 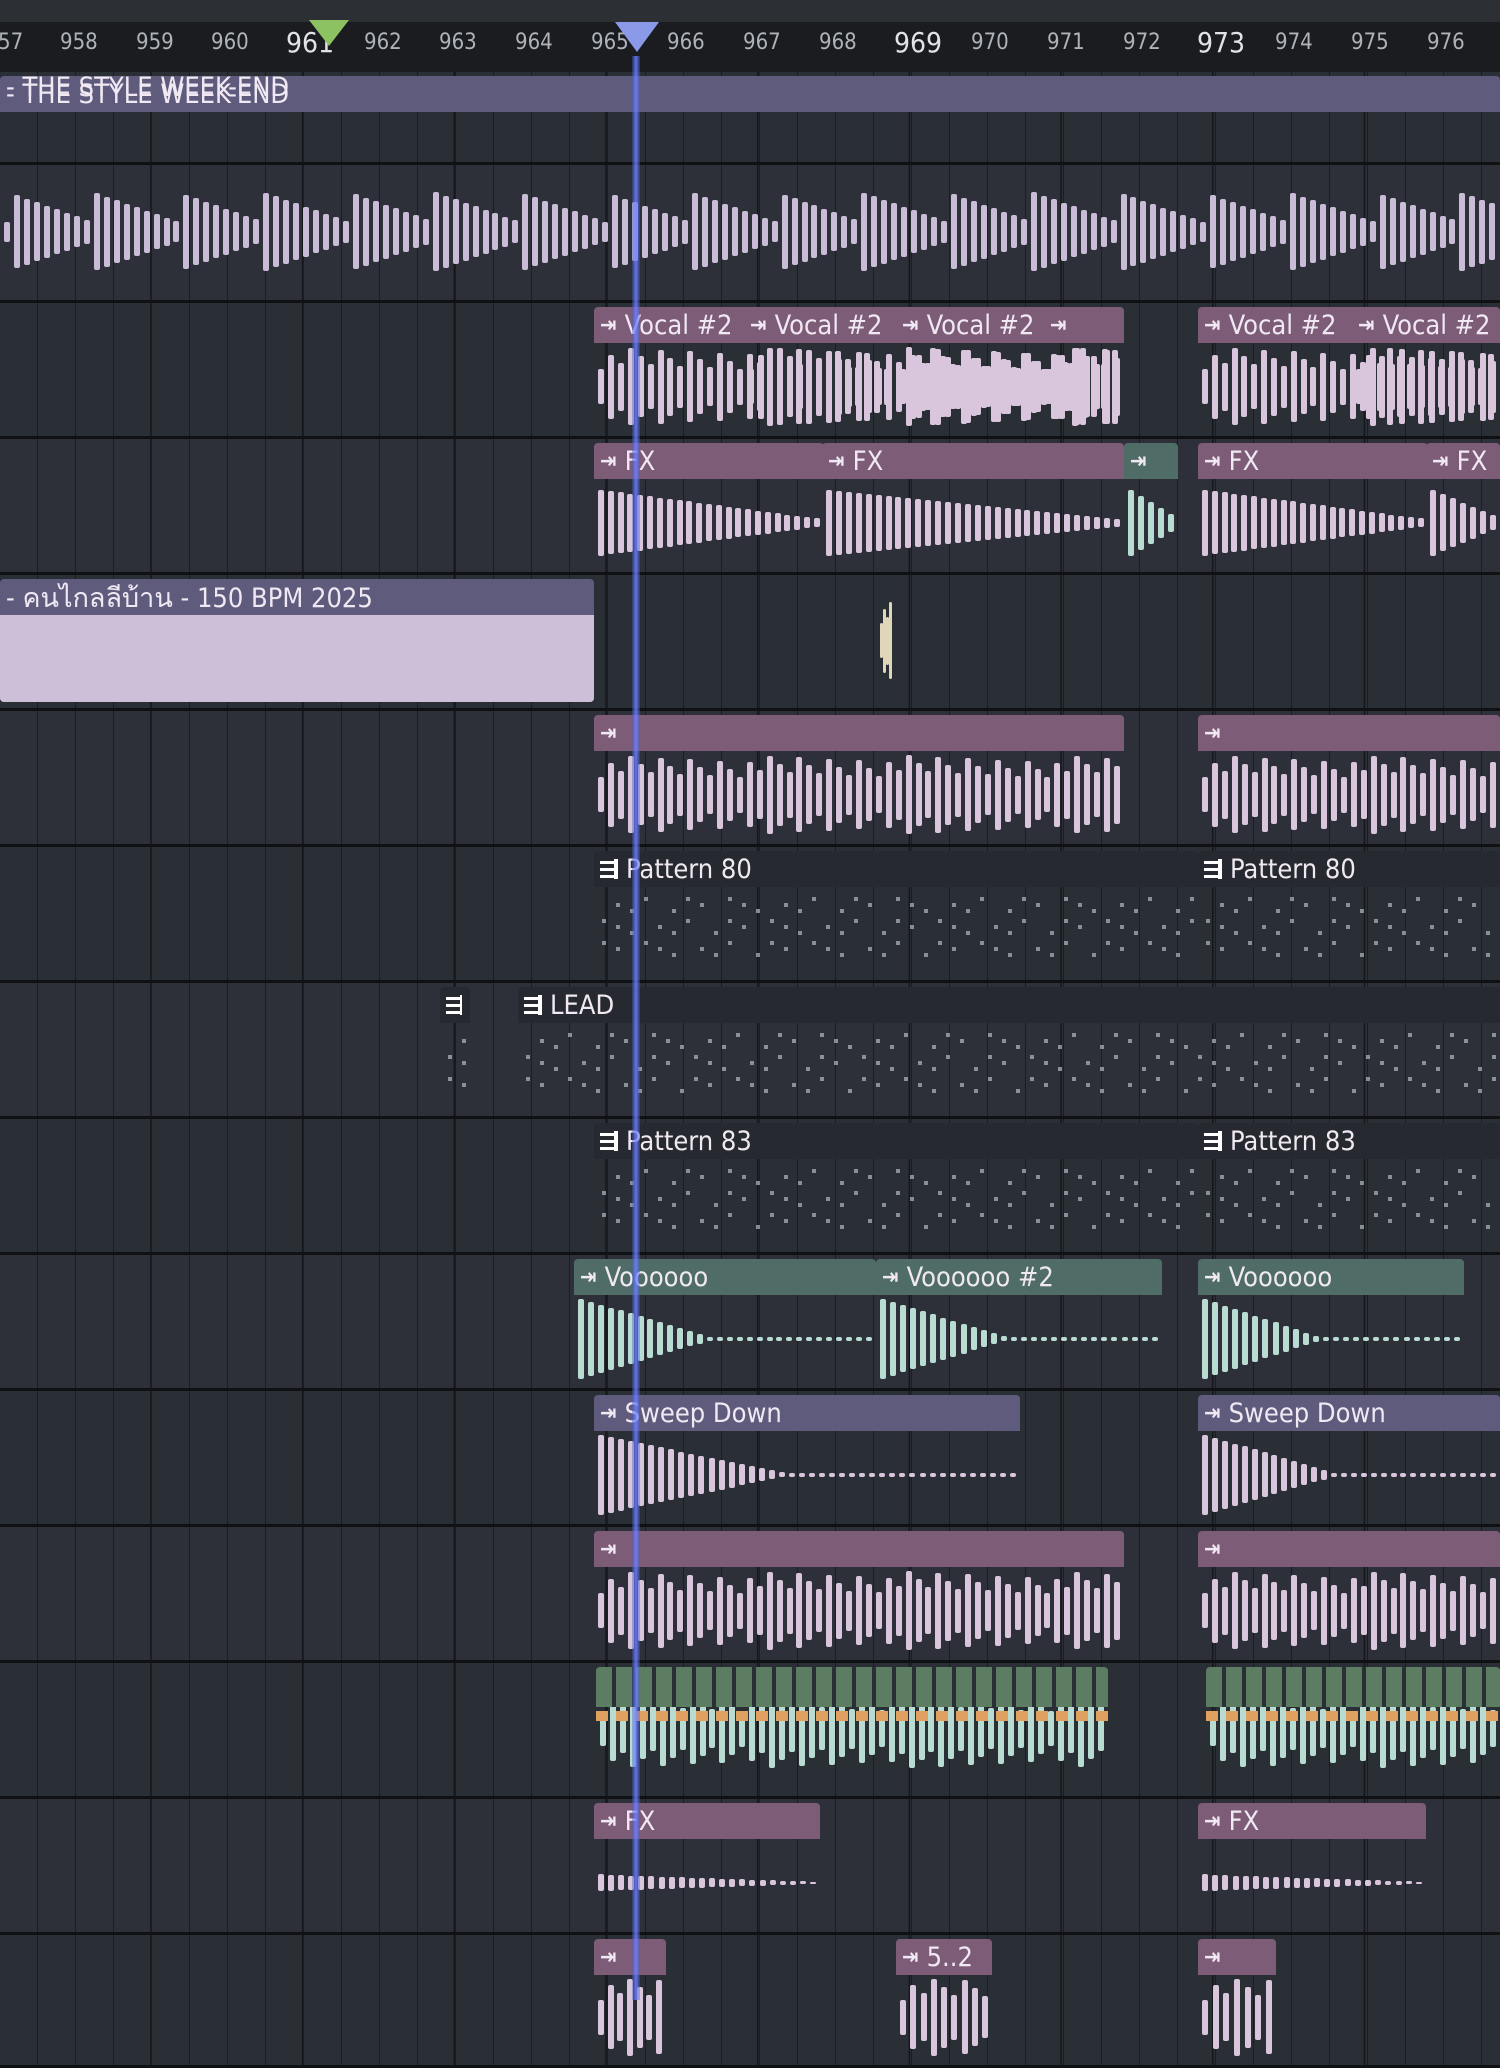 I want to click on playlist-track: ⇥ Sweep Down ⇥ Sweep Down, so click(x=750, y=1459).